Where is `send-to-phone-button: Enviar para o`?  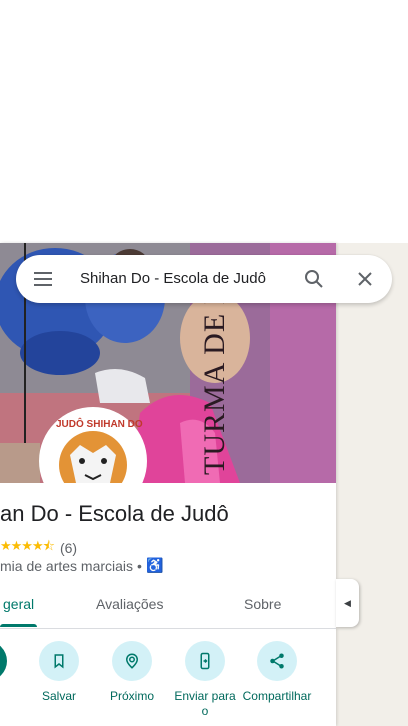
send-to-phone-button: Enviar para o is located at coordinates (205, 680).